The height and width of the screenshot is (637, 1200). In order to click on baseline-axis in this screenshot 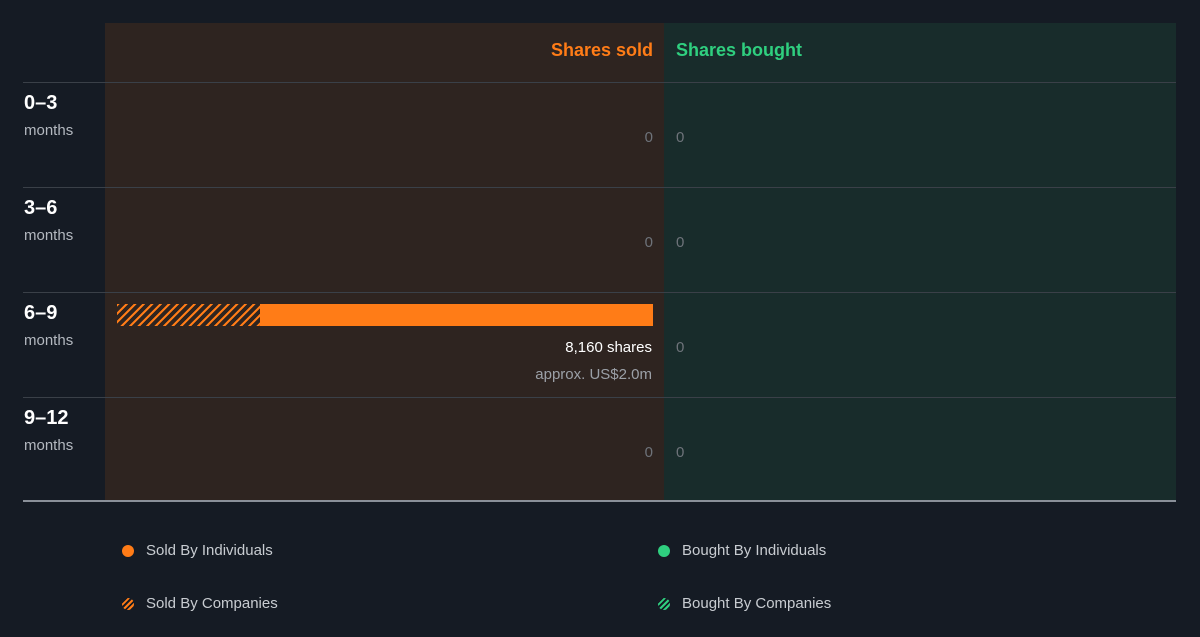, I will do `click(599, 501)`.